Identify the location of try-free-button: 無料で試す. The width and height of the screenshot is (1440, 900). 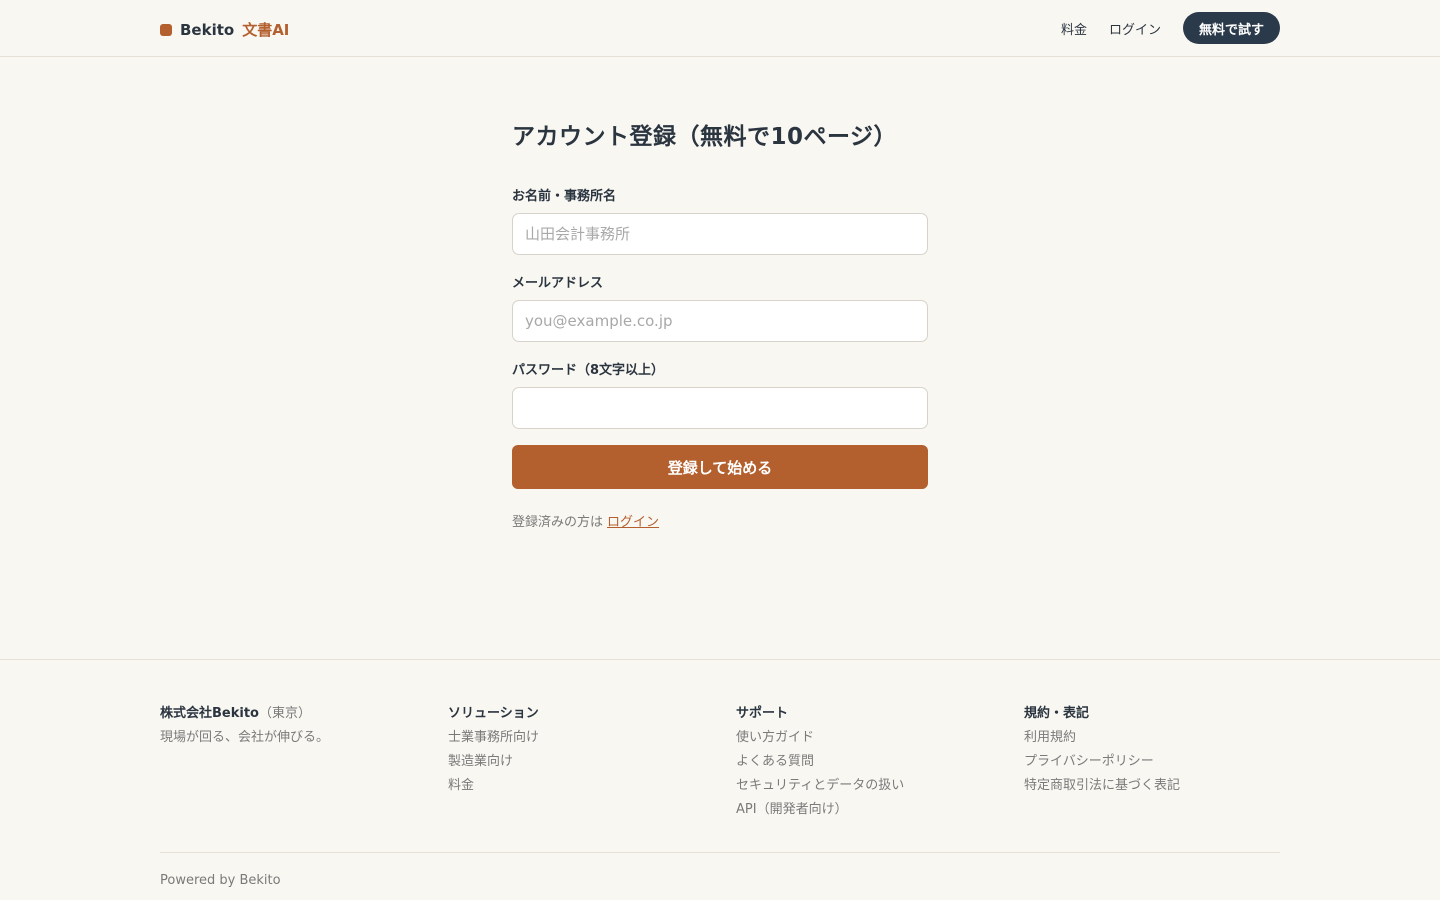
(1231, 28).